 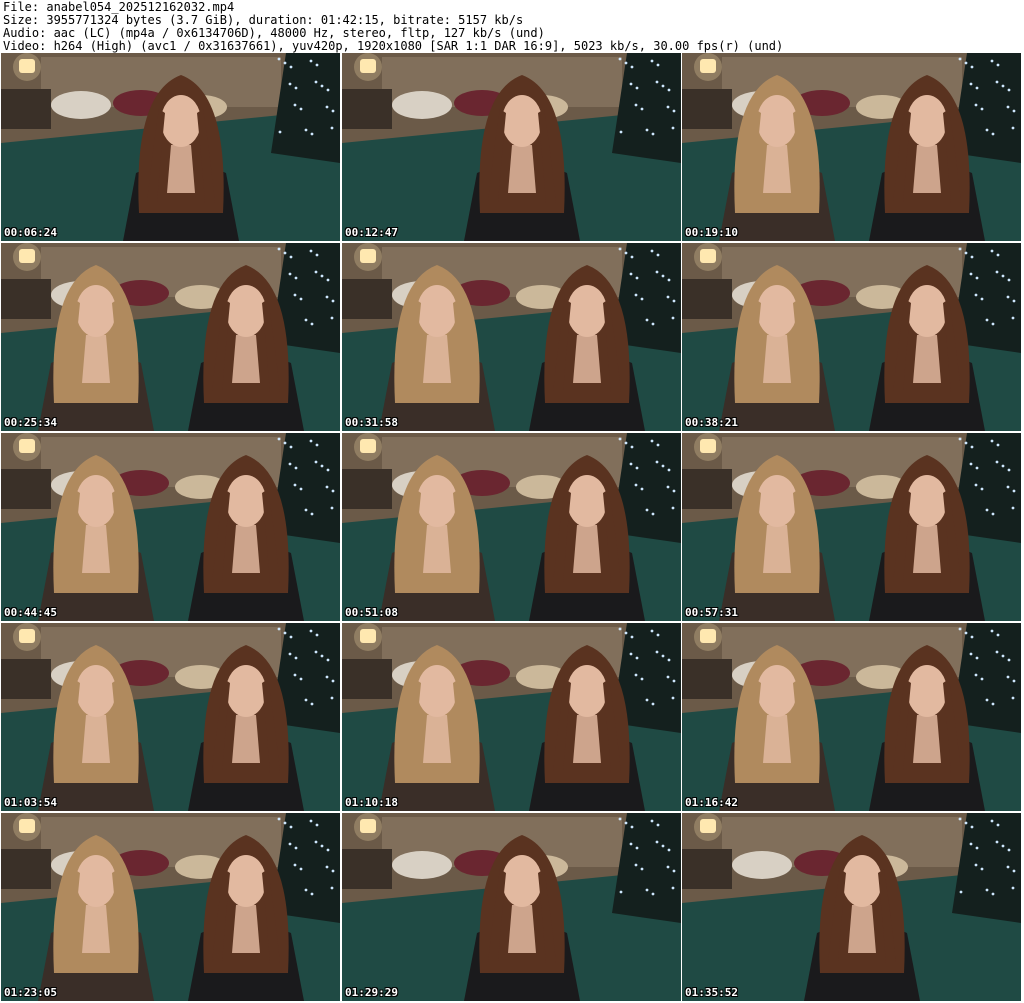 I want to click on video-thumbnail: 01:23:05, so click(x=170, y=907).